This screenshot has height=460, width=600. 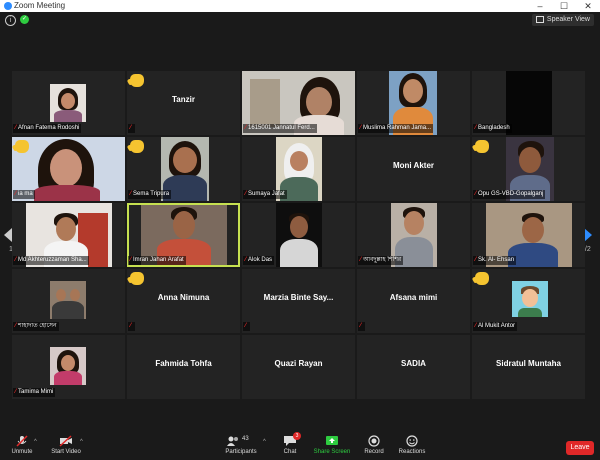 I want to click on participant-tile: Moni Akter, so click(x=413, y=169).